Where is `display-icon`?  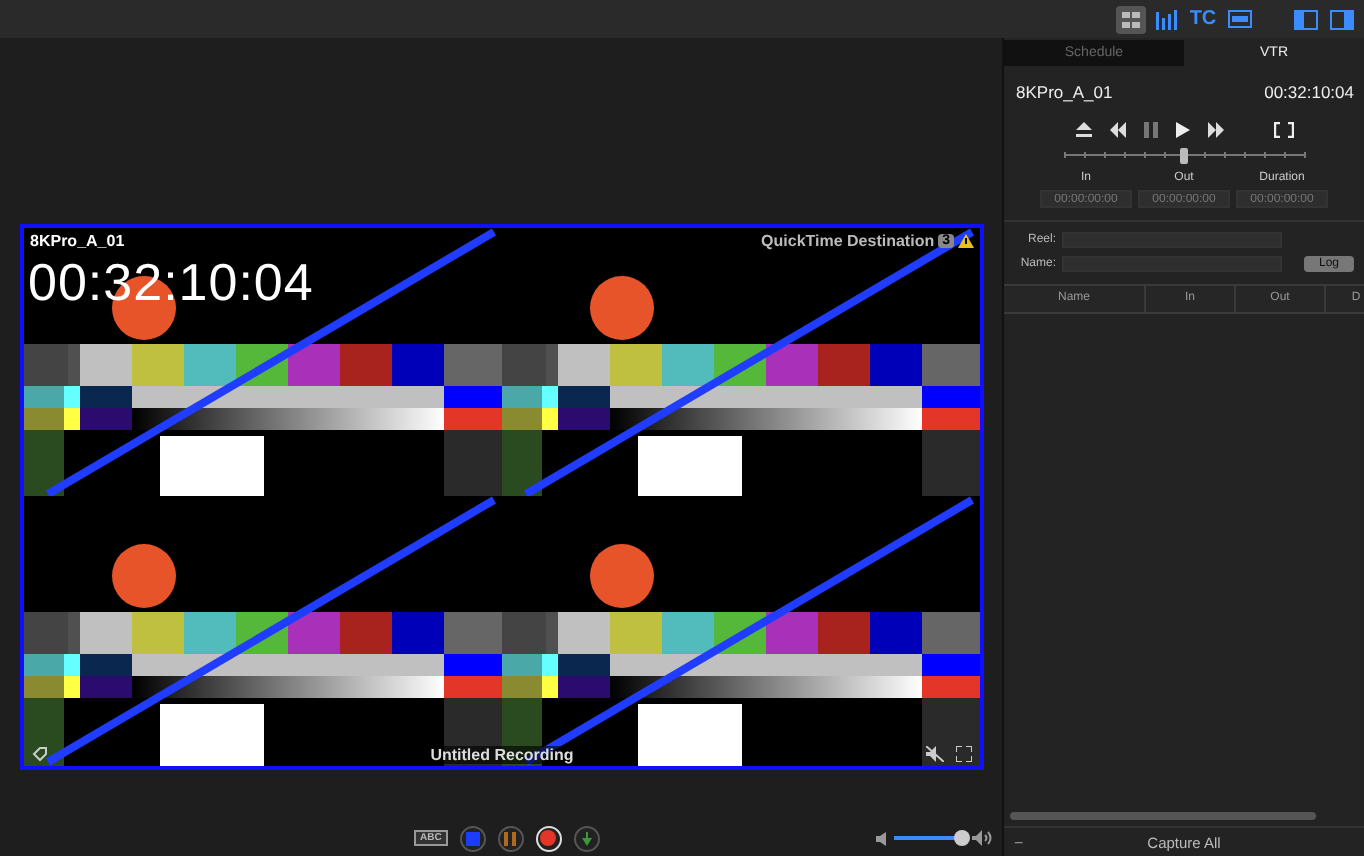 display-icon is located at coordinates (1239, 19).